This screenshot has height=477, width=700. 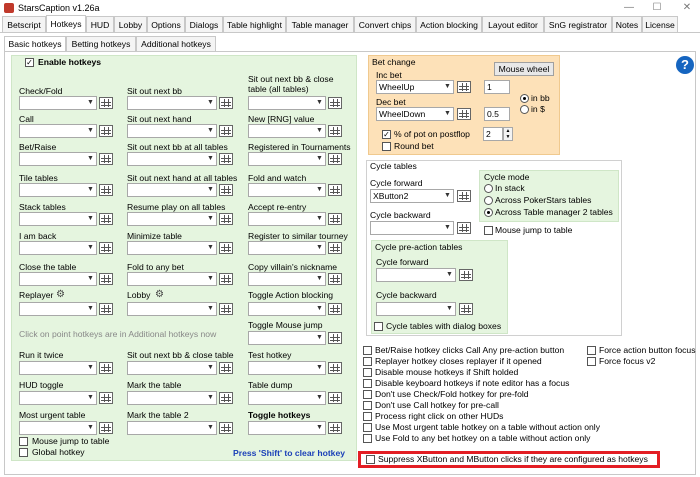 I want to click on mode-table-manager-radio, so click(x=488, y=212).